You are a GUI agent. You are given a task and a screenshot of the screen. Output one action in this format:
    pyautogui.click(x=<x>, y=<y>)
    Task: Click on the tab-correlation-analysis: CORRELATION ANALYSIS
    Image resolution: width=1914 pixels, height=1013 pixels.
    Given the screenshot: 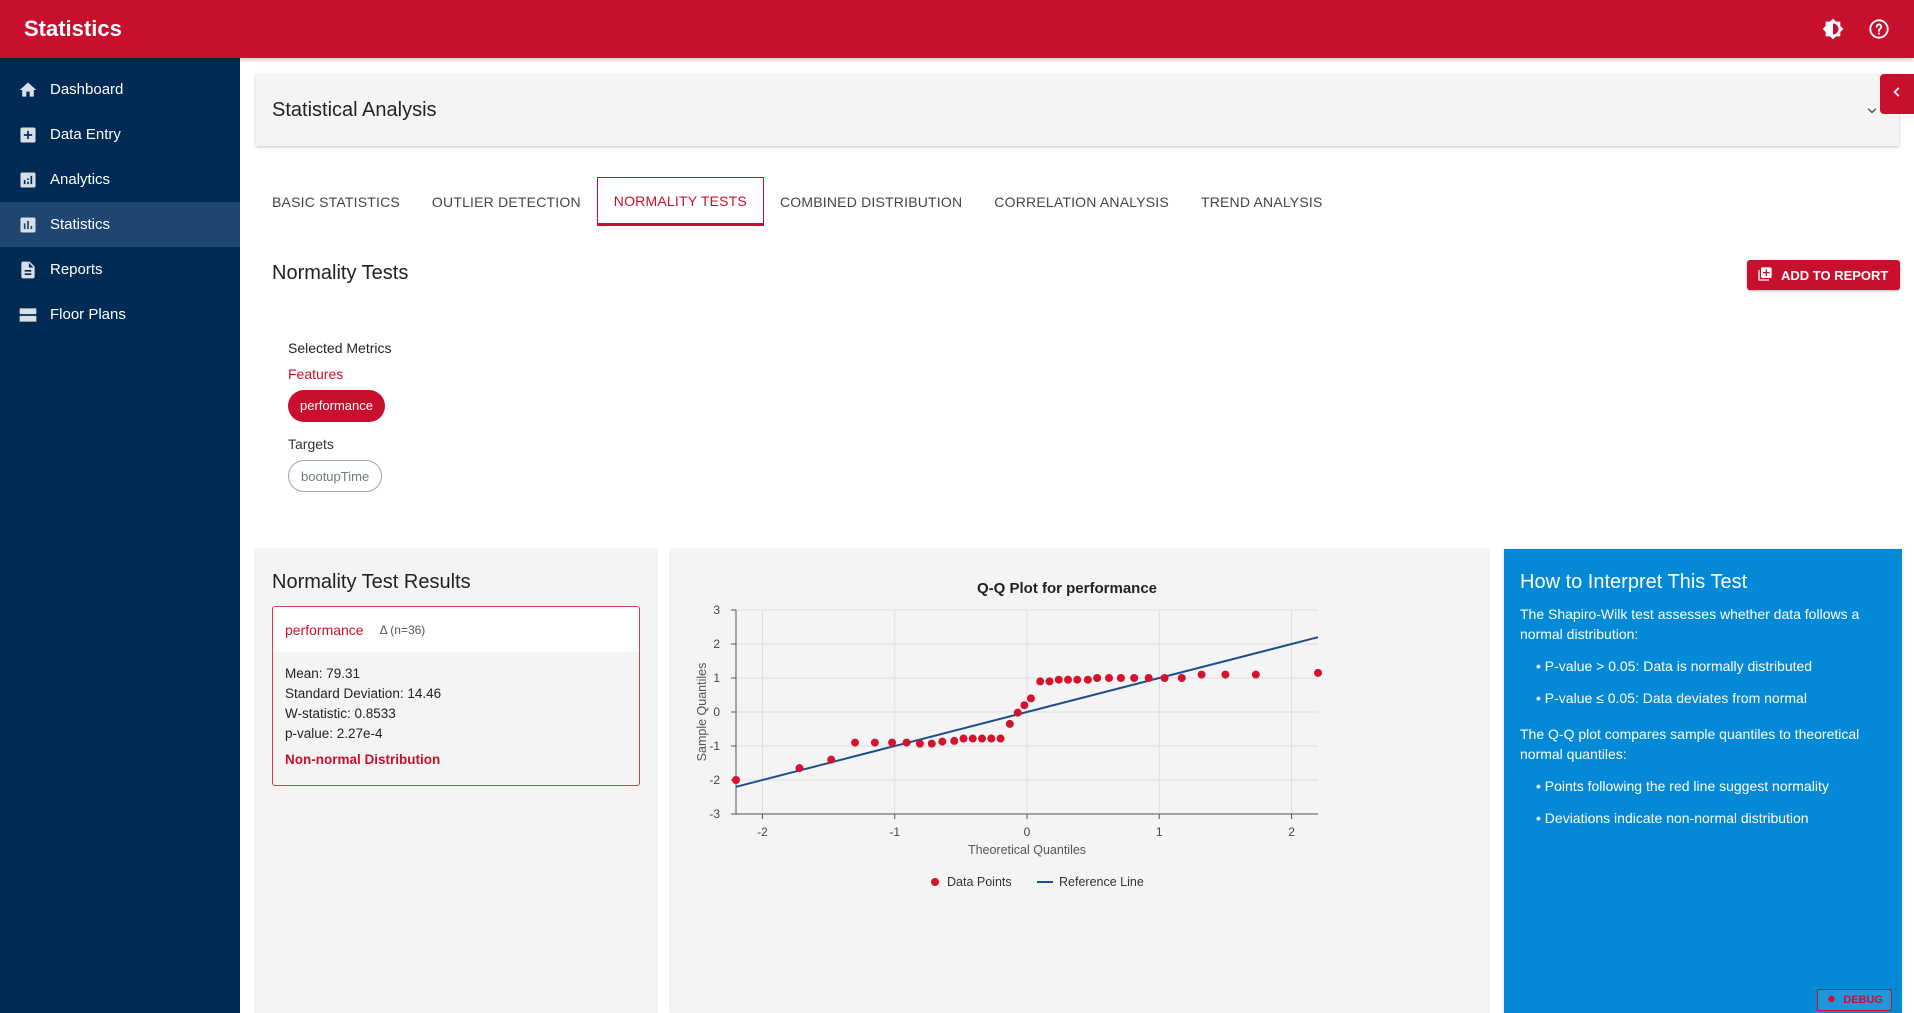 What is the action you would take?
    pyautogui.click(x=1081, y=201)
    